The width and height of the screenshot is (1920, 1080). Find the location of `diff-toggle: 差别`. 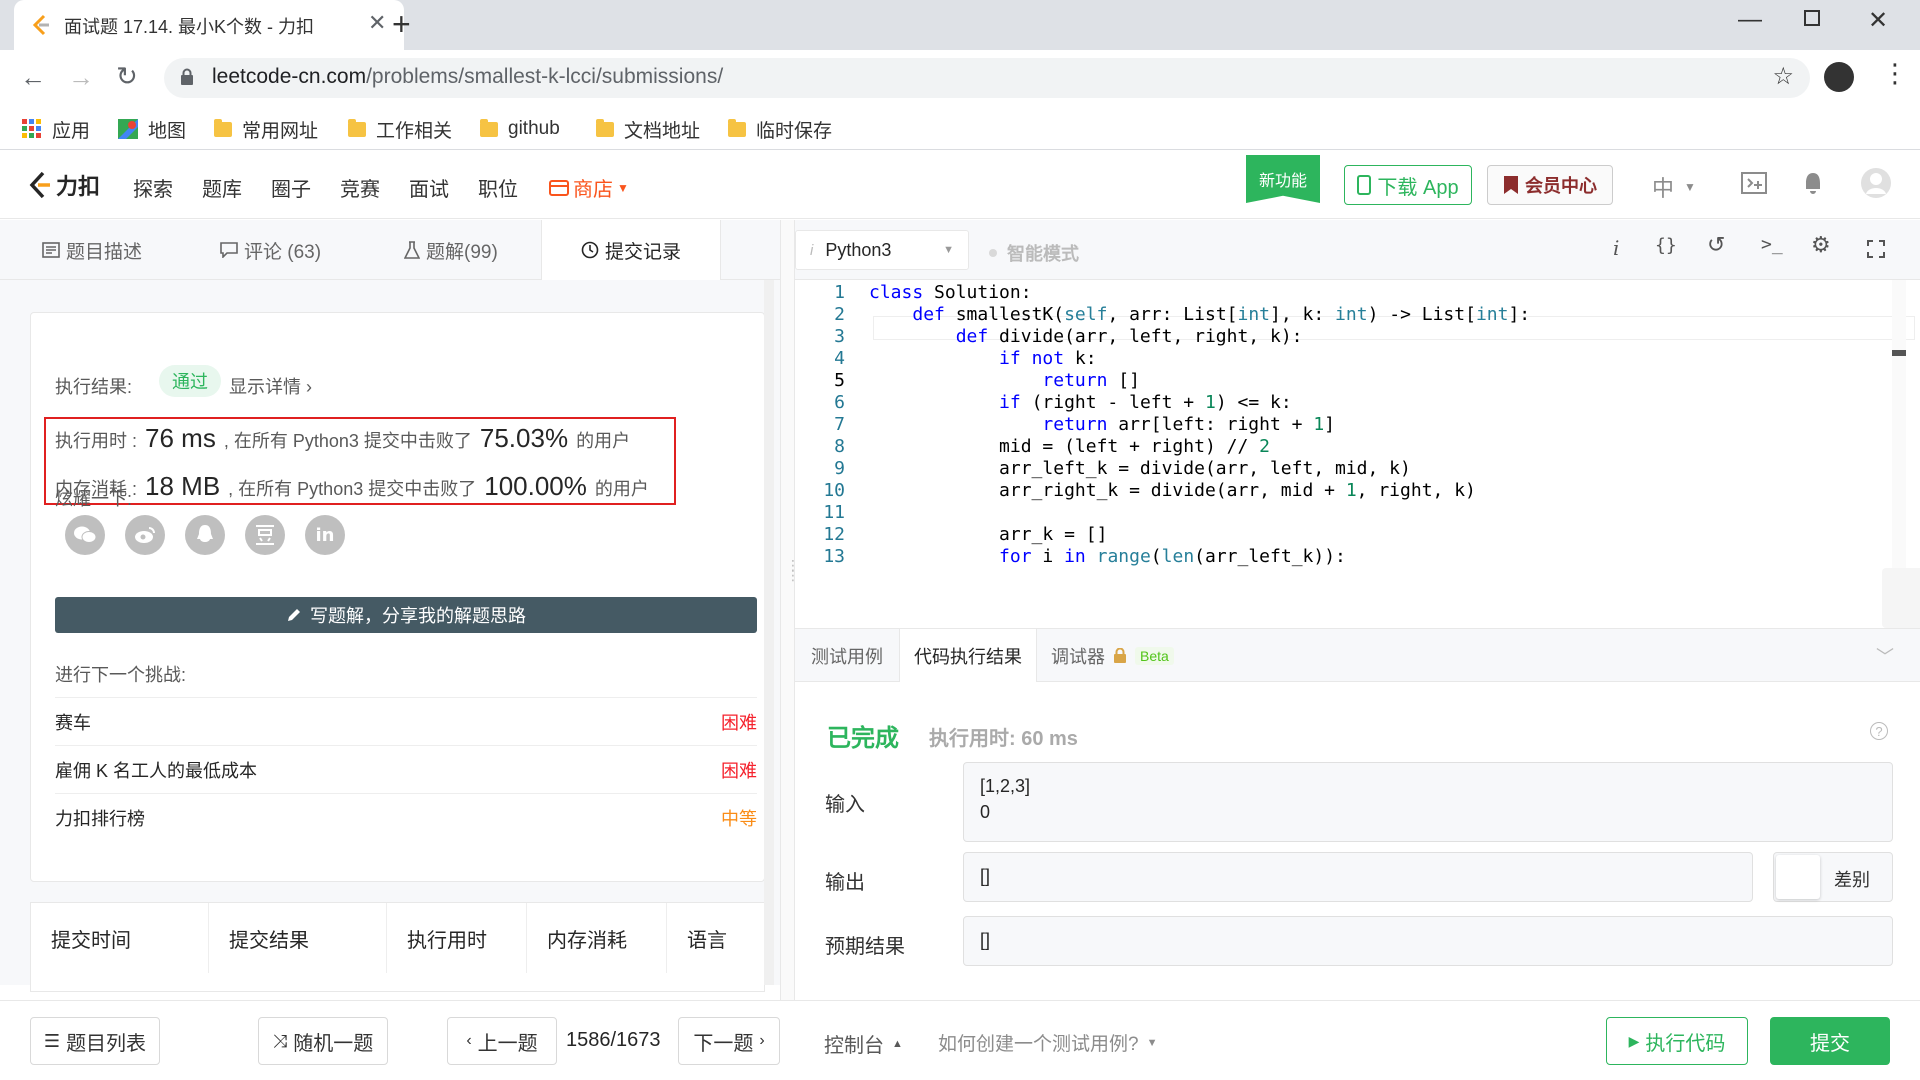

diff-toggle: 差别 is located at coordinates (1833, 877).